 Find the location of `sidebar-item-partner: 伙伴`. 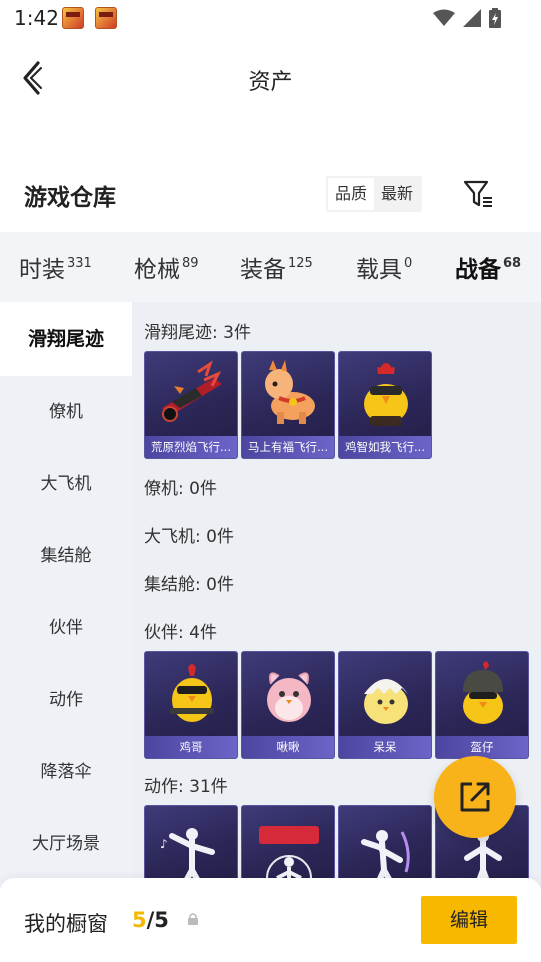

sidebar-item-partner: 伙伴 is located at coordinates (66, 628).